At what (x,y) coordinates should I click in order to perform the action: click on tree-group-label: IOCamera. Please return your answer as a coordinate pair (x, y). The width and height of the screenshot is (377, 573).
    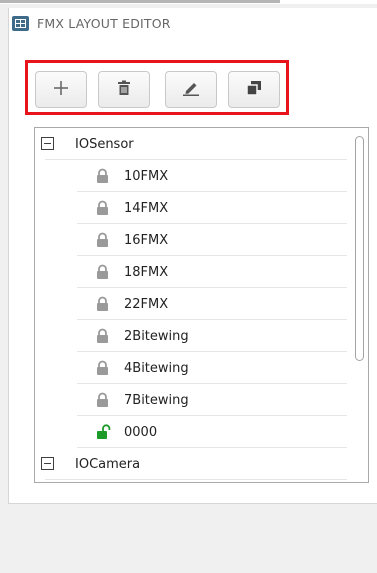
    Looking at the image, I should click on (108, 464).